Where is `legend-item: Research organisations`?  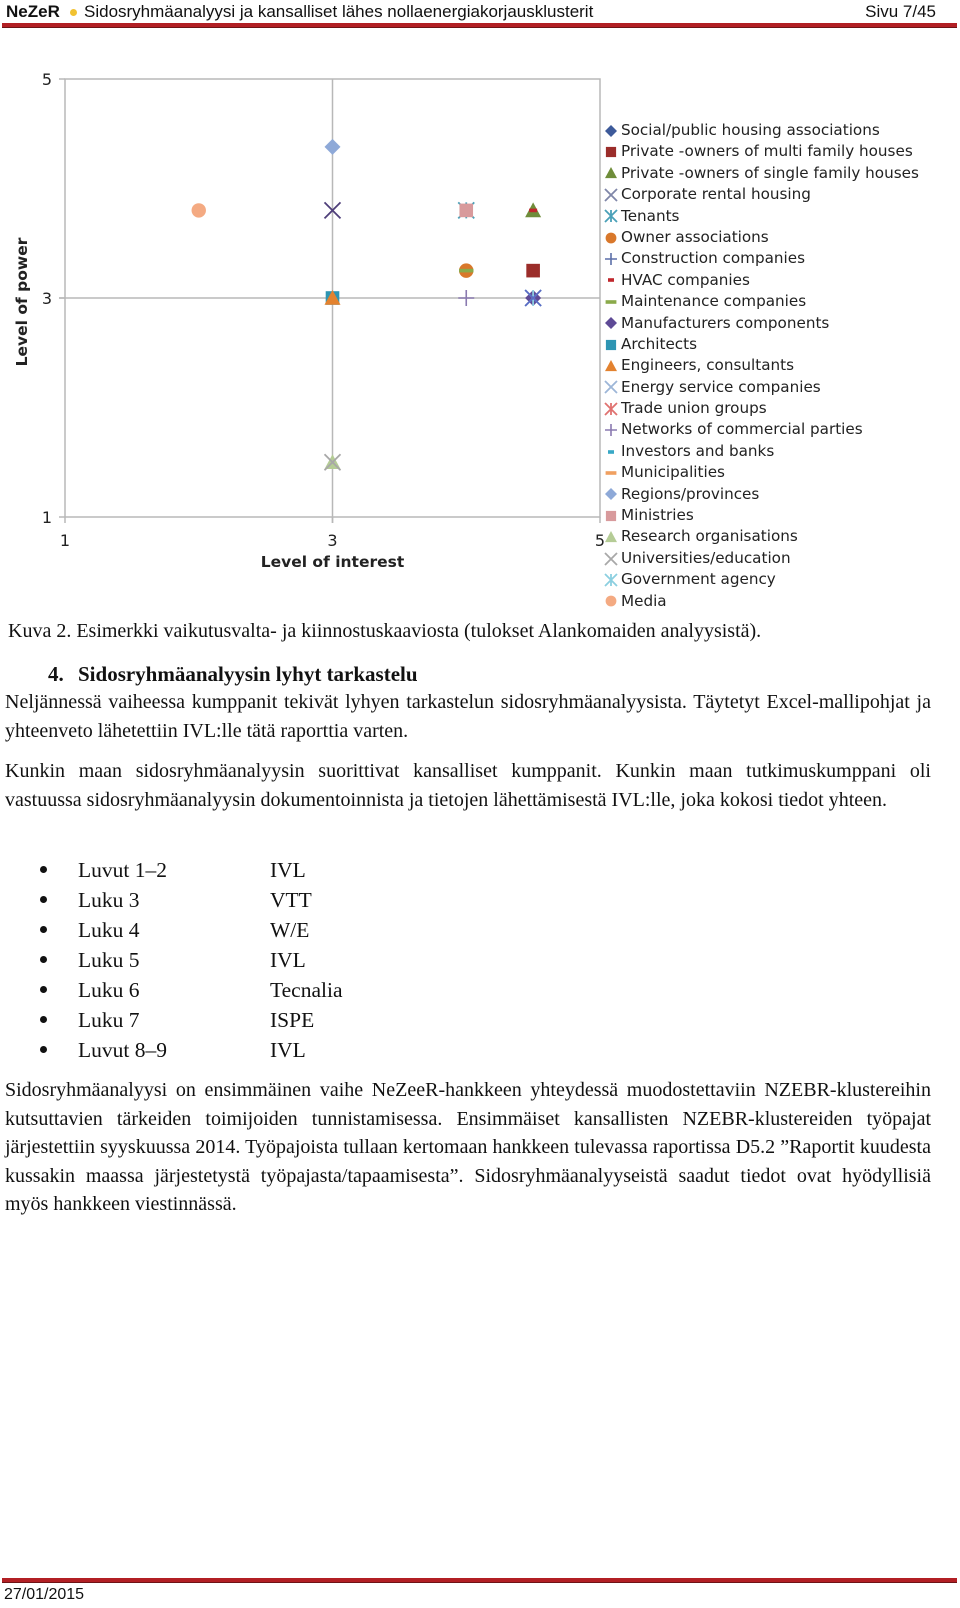 legend-item: Research organisations is located at coordinates (762, 536).